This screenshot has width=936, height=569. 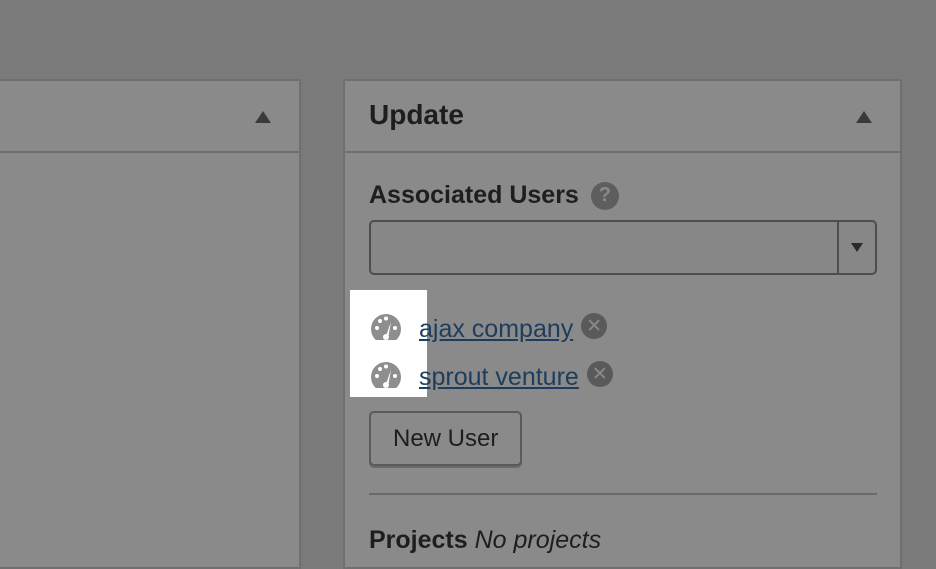 I want to click on projects-row: Projects No projects, so click(x=485, y=540).